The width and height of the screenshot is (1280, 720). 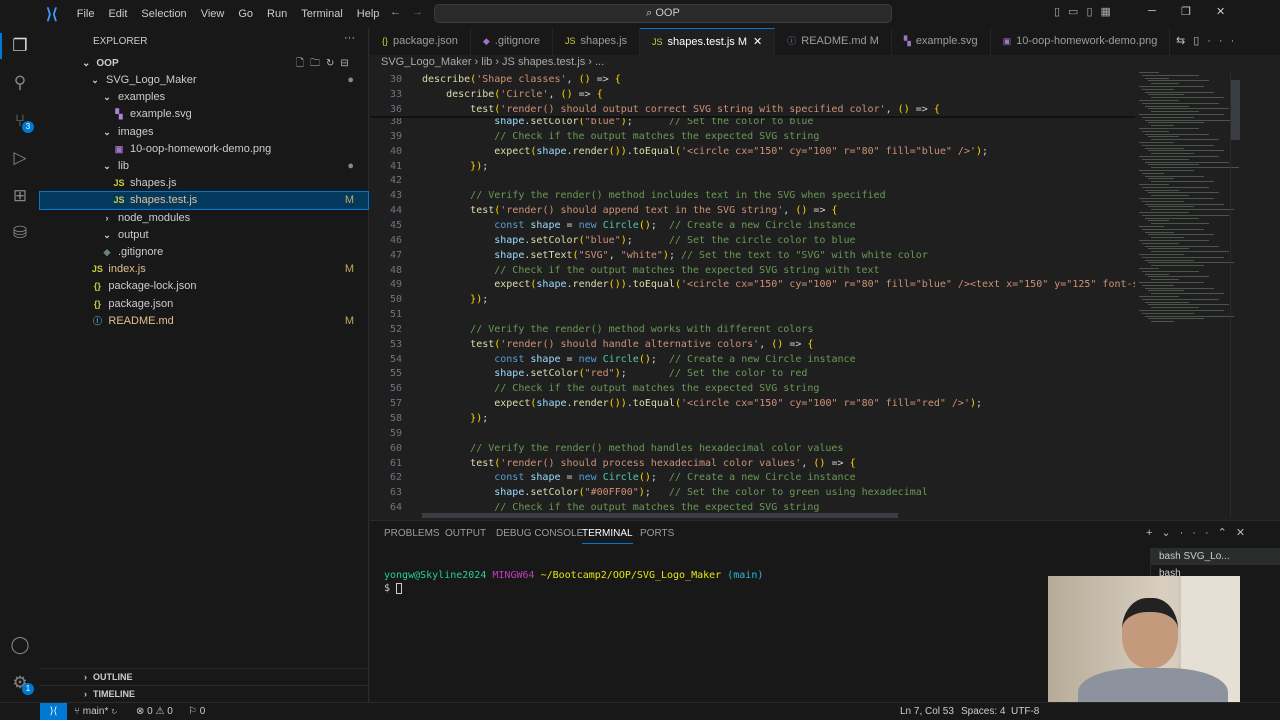 What do you see at coordinates (597, 41) in the screenshot?
I see `tab-shapes-js: JS shapes.js` at bounding box center [597, 41].